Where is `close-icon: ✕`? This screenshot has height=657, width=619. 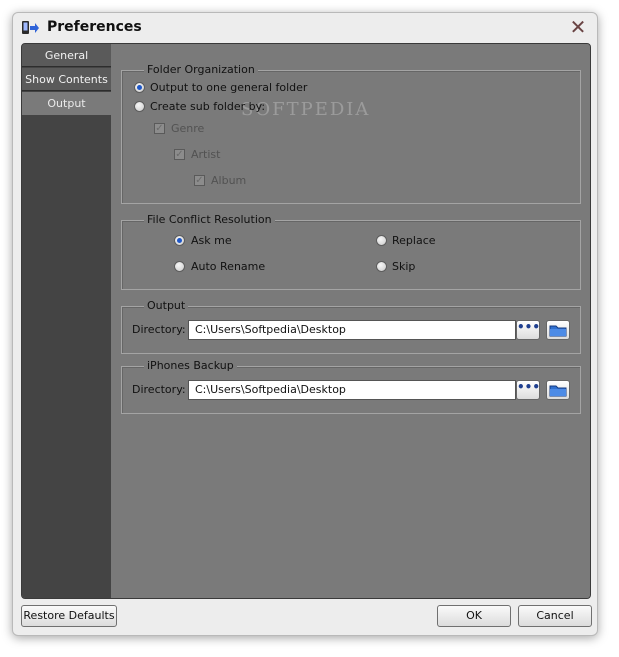
close-icon: ✕ is located at coordinates (578, 27).